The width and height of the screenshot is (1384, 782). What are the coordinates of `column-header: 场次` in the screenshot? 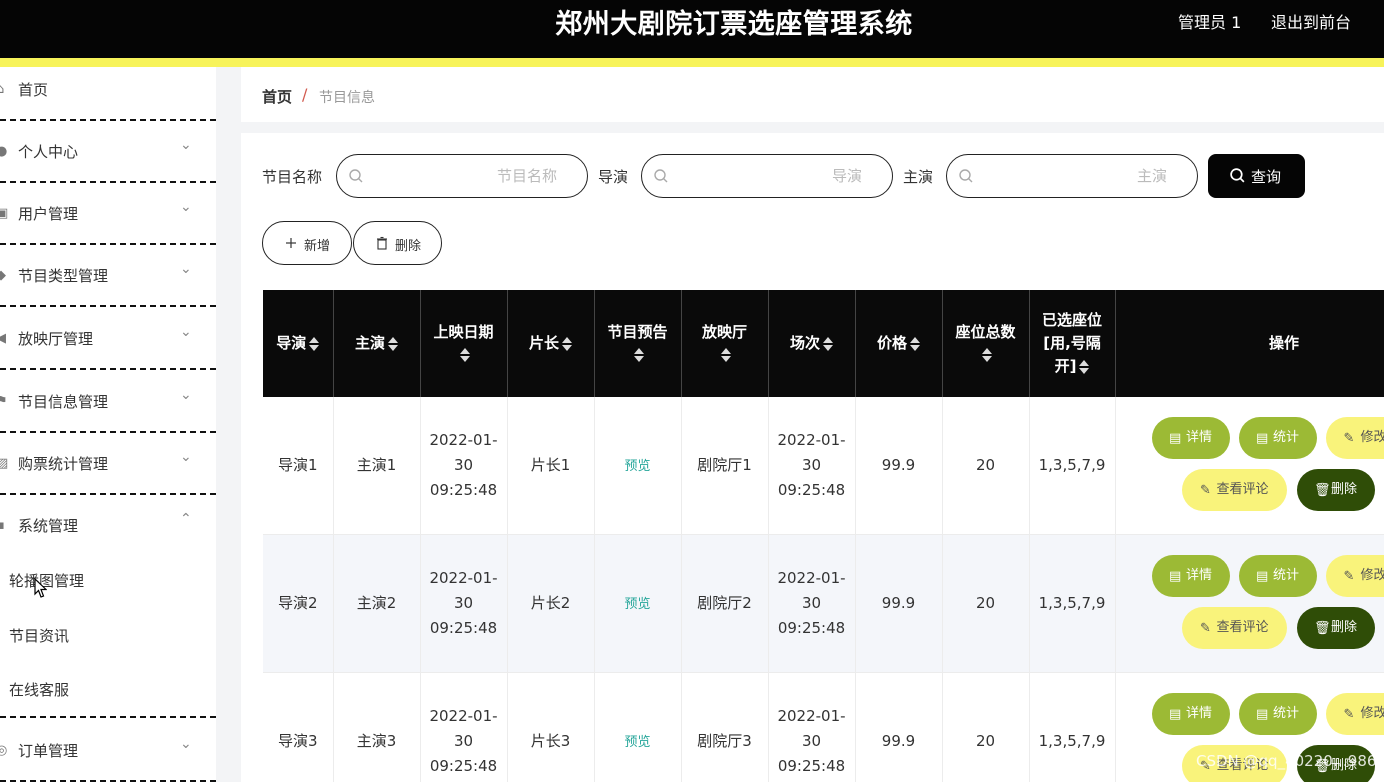 It's located at (812, 343).